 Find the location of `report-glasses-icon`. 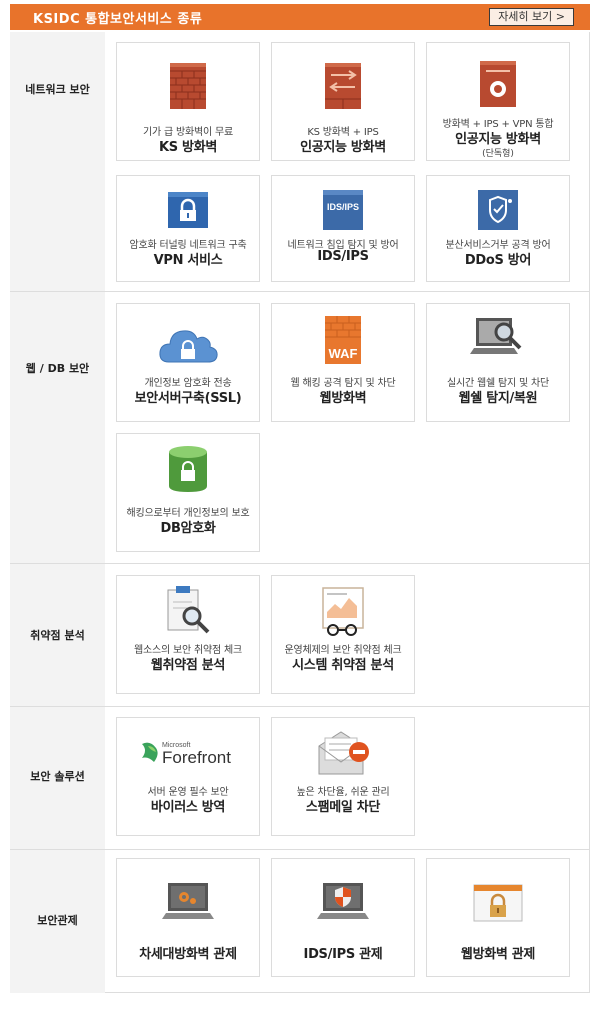

report-glasses-icon is located at coordinates (343, 611).